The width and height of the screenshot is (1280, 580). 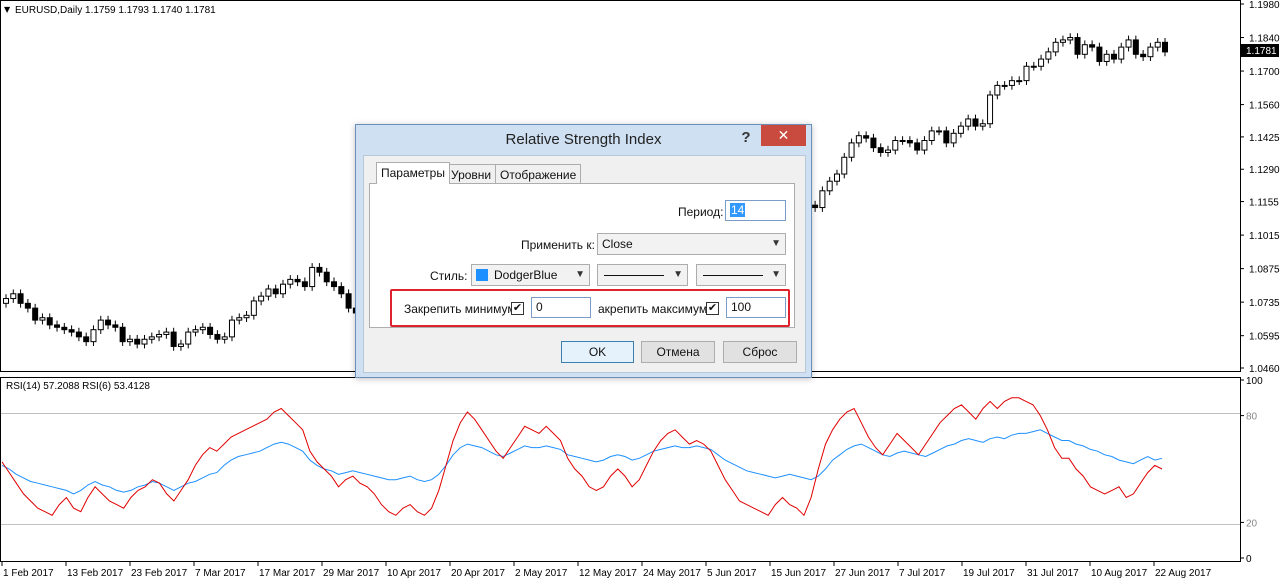 I want to click on apply-to-value: Close, so click(x=617, y=244).